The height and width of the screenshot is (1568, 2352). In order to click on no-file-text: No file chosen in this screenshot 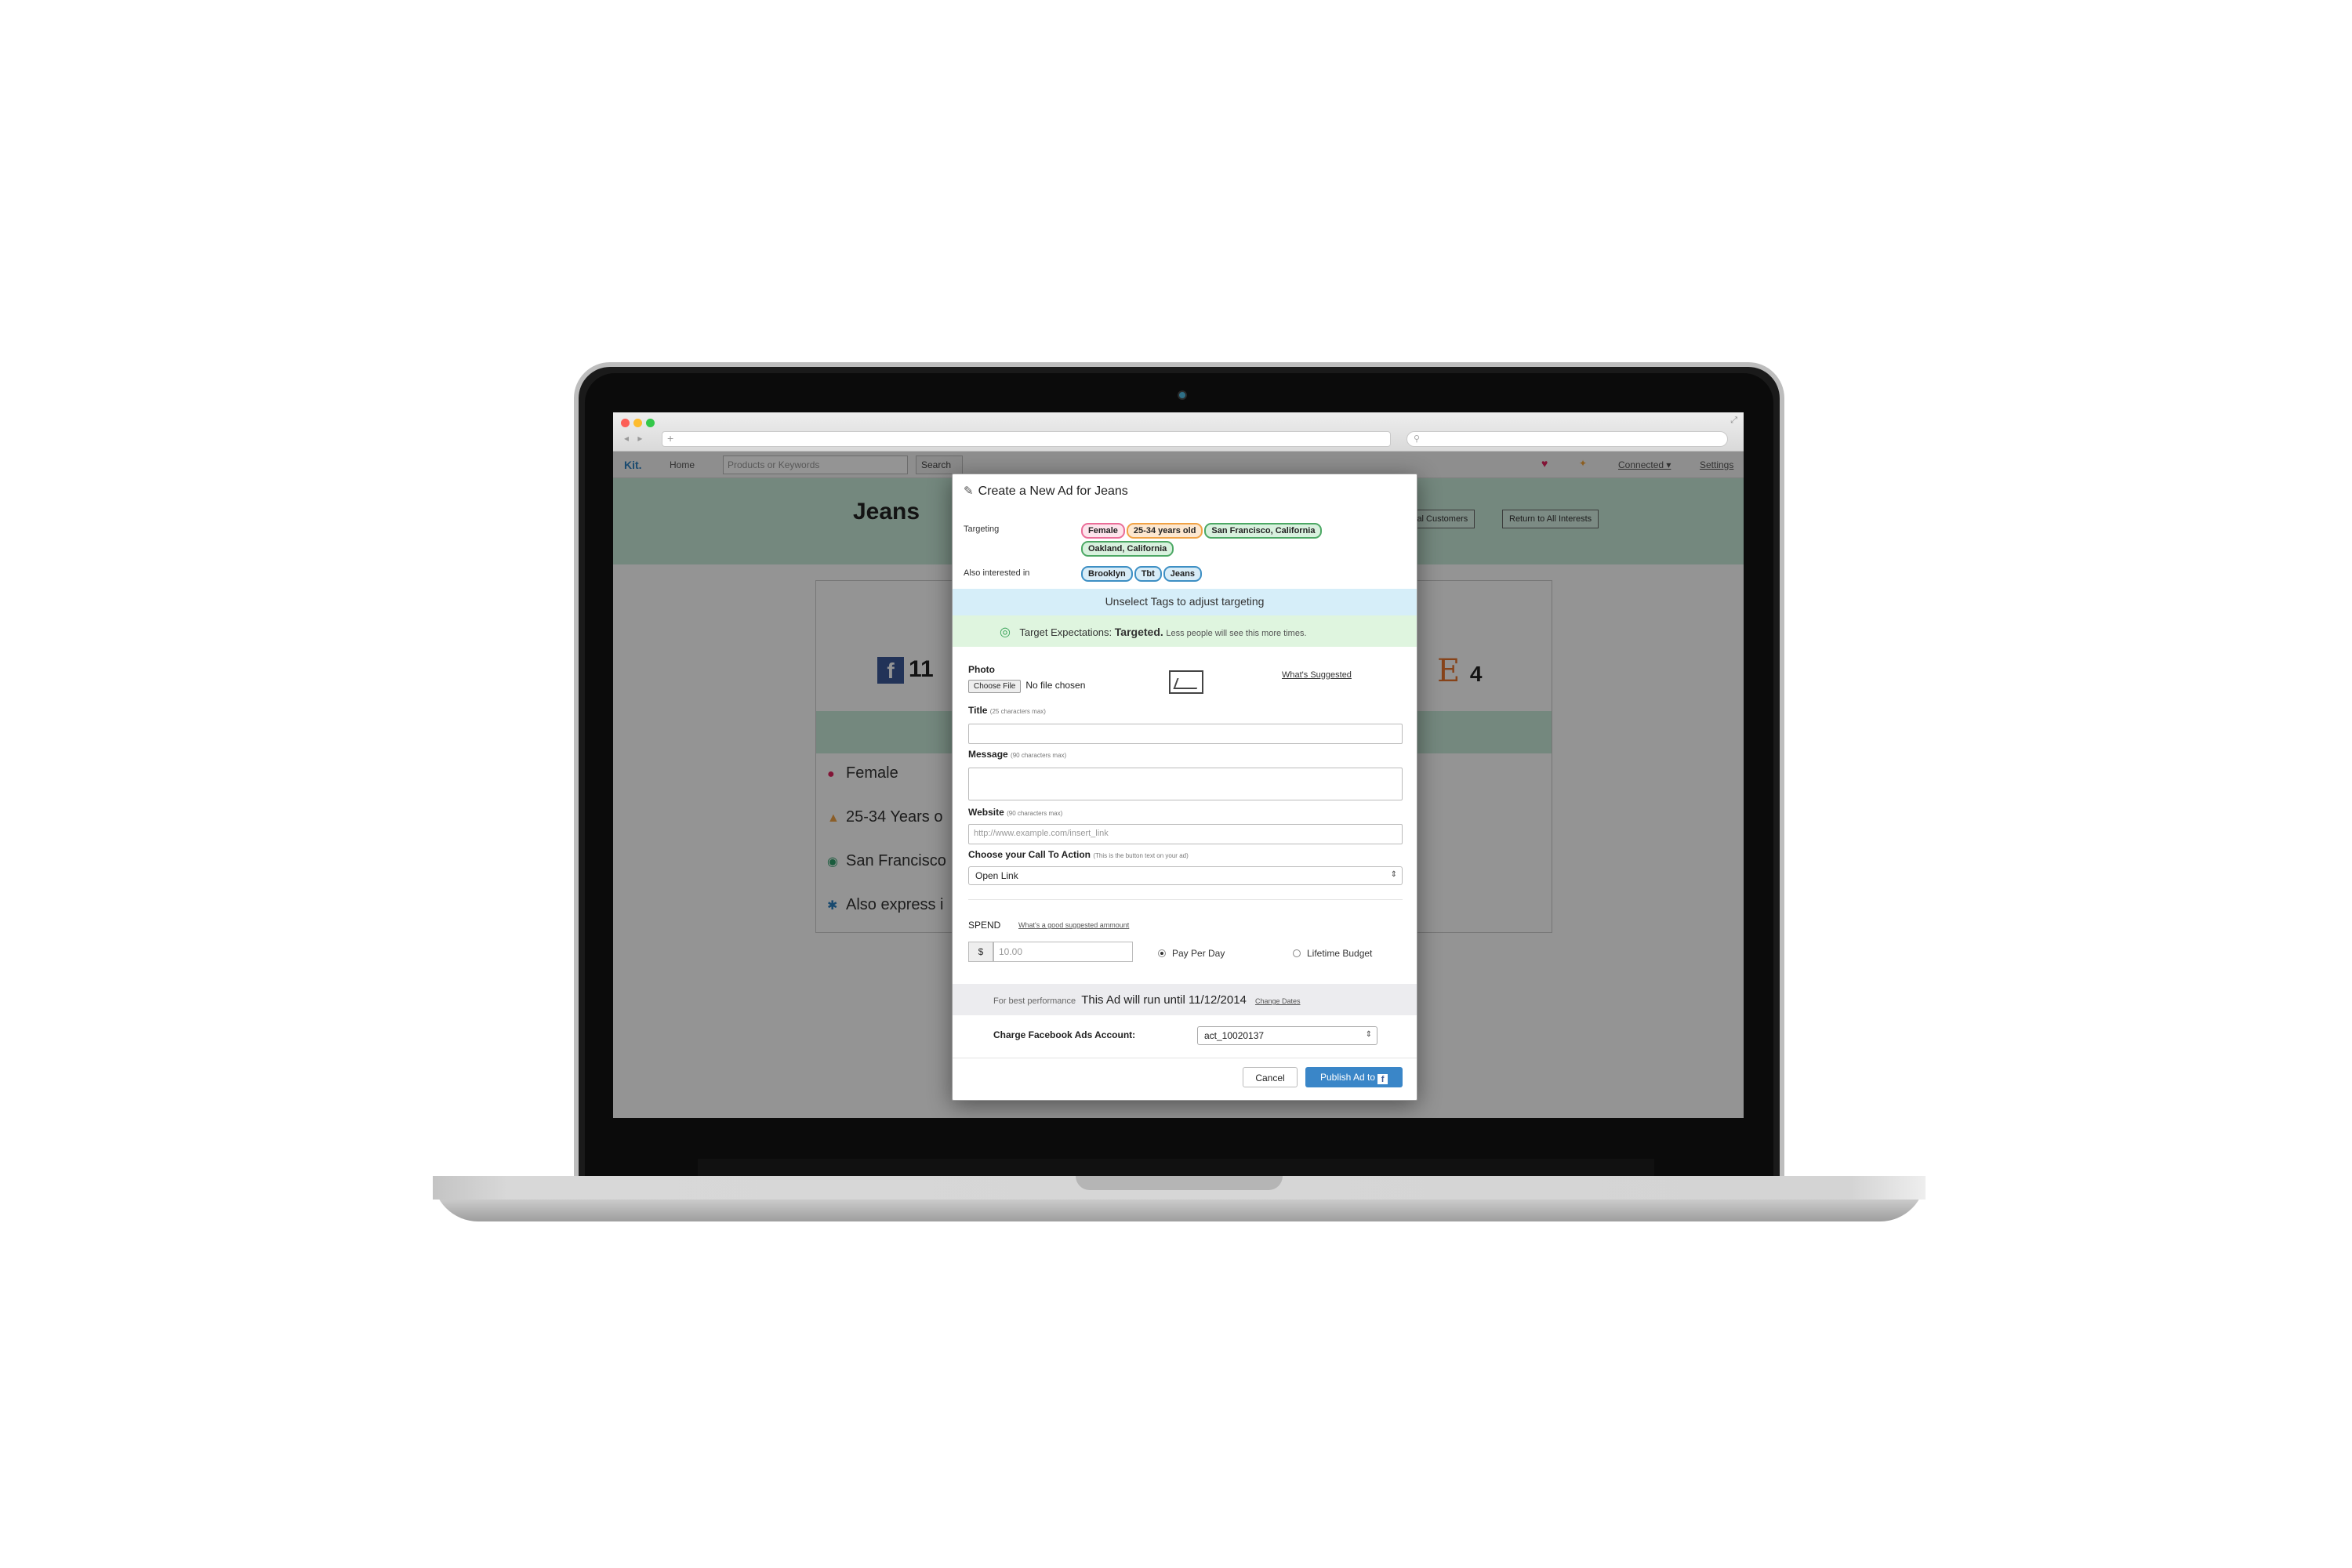, I will do `click(1055, 685)`.